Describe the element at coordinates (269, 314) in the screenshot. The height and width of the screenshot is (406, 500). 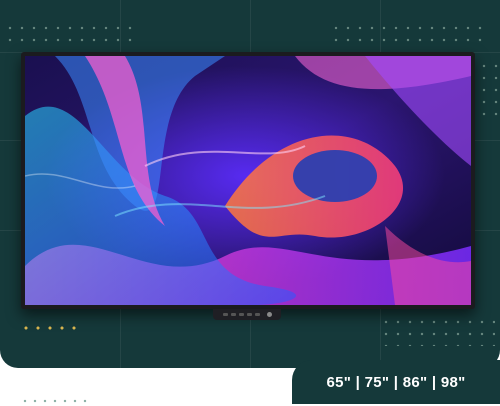
I see `power-indicator-icon` at that location.